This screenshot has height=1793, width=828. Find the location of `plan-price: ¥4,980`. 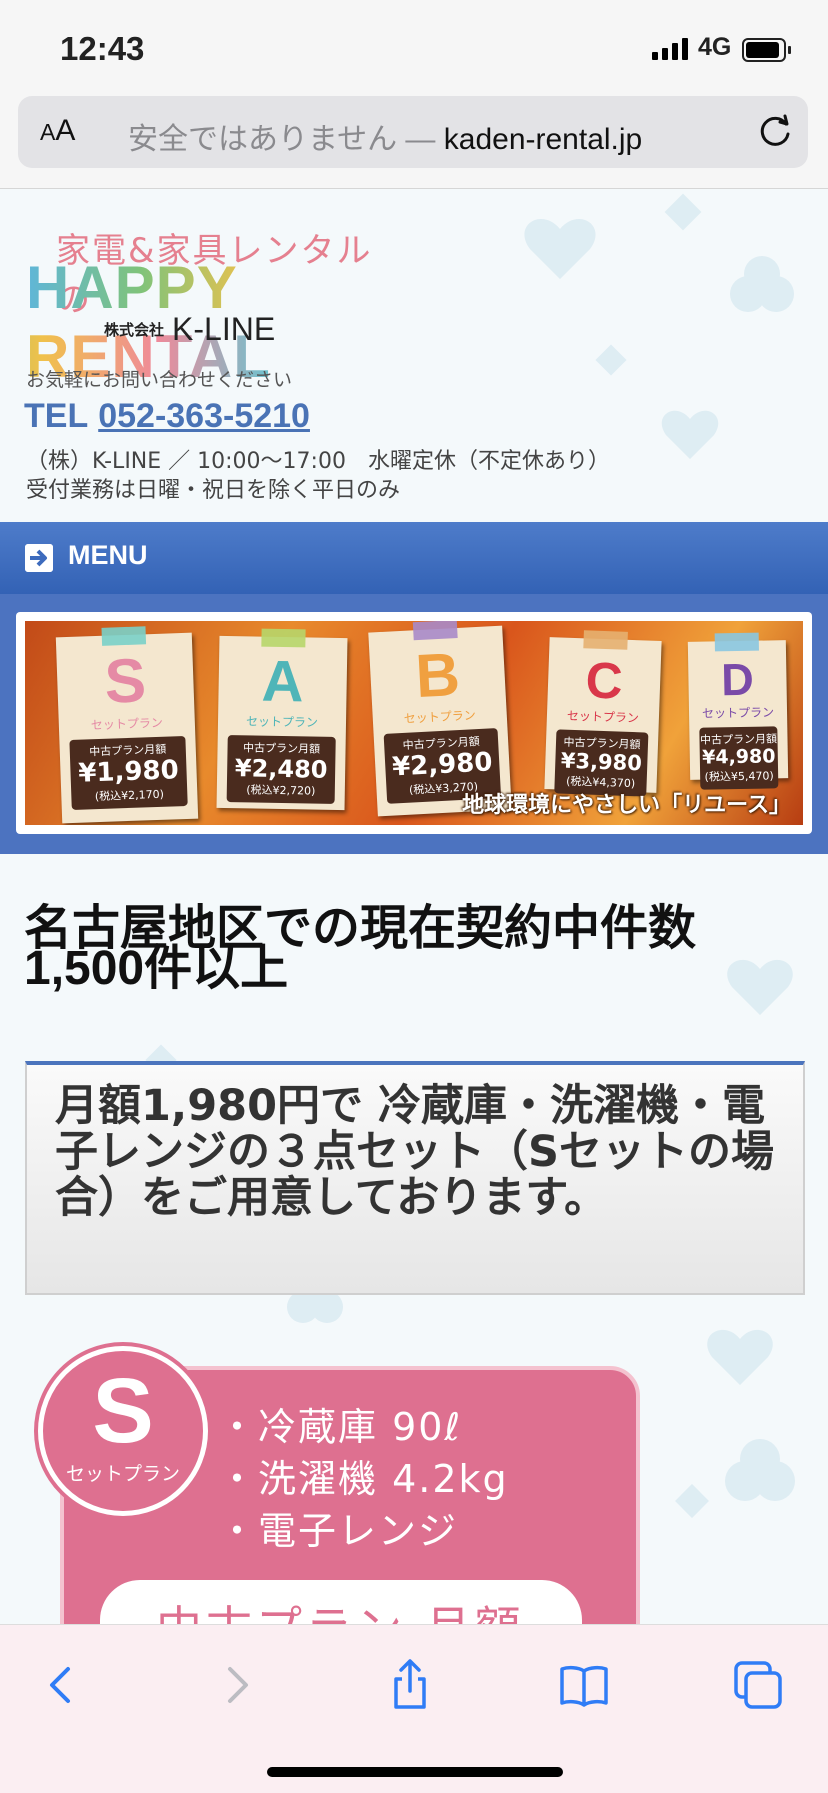

plan-price: ¥4,980 is located at coordinates (738, 757).